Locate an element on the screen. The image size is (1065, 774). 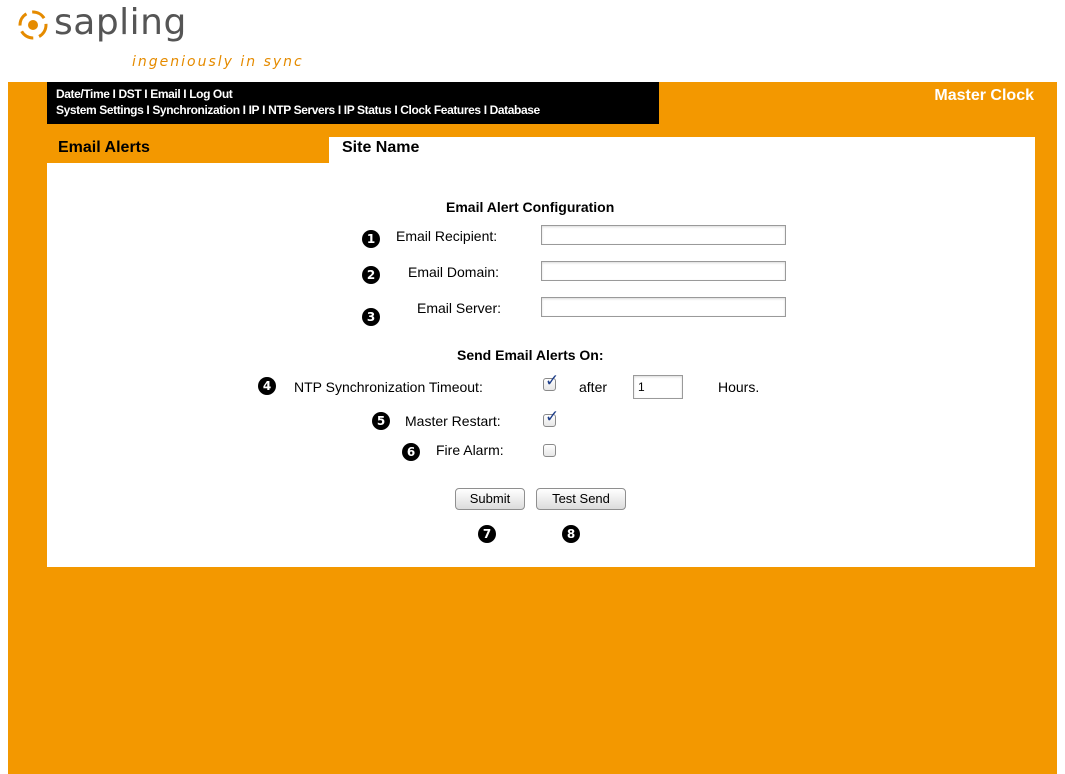
callout-badge-8: 8 is located at coordinates (571, 534).